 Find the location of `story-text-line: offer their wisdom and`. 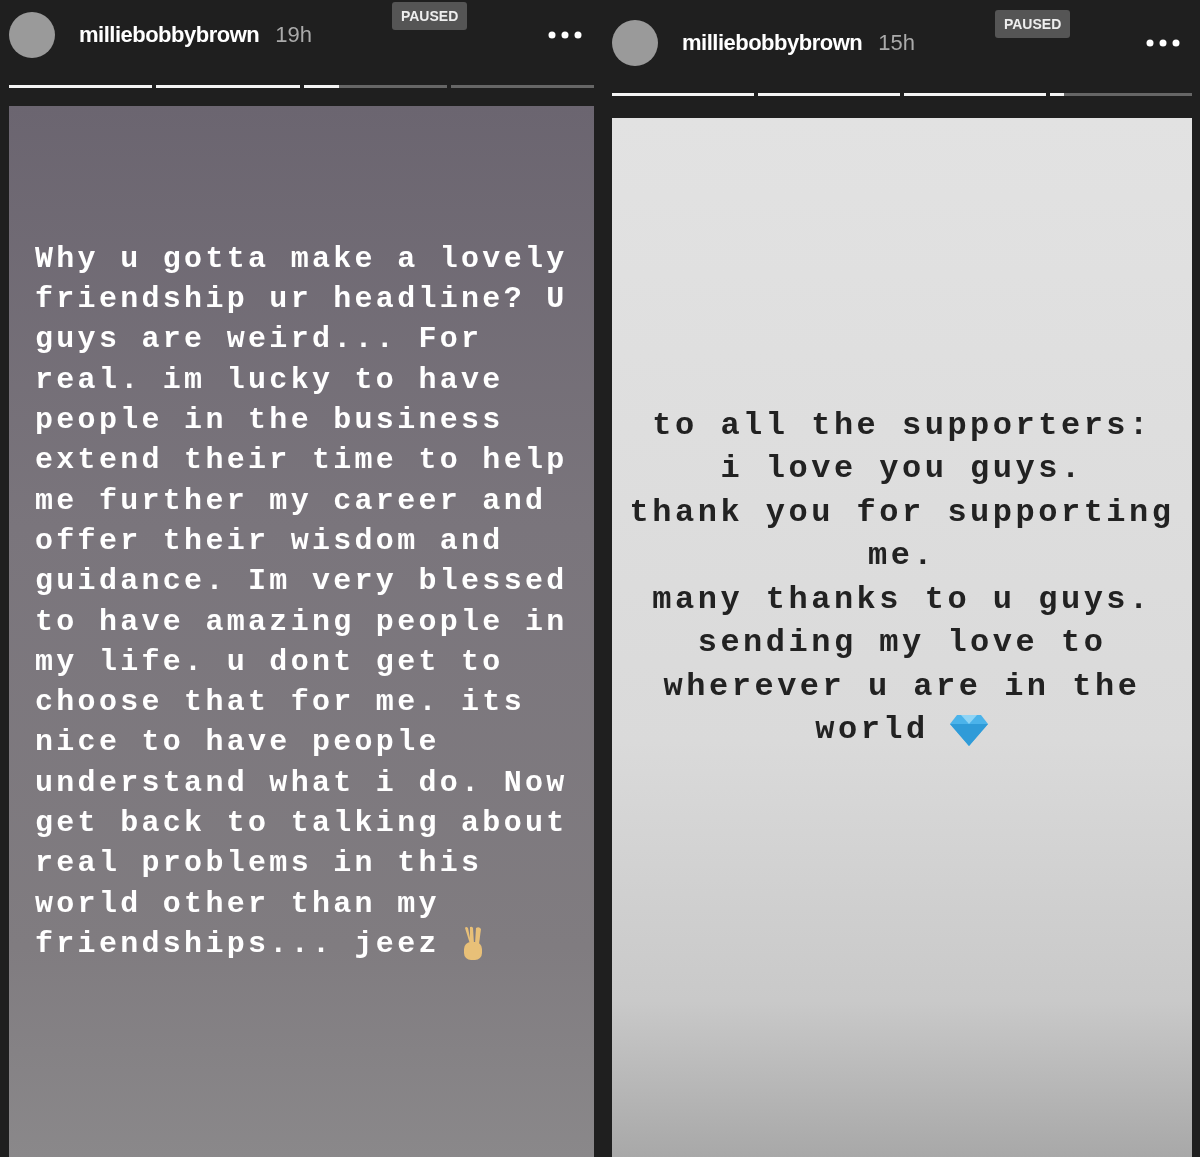

story-text-line: offer their wisdom and is located at coordinates (269, 541).